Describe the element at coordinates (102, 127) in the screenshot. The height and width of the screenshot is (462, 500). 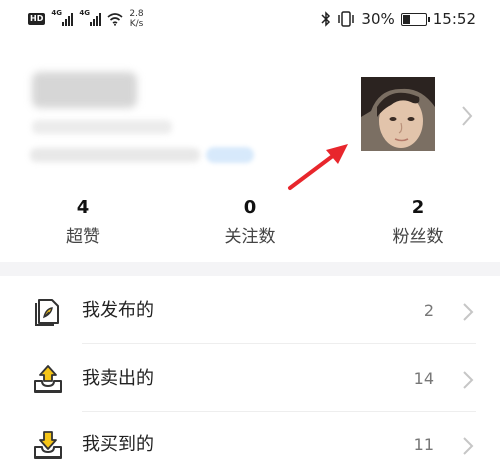
I see `blurred-user-info` at that location.